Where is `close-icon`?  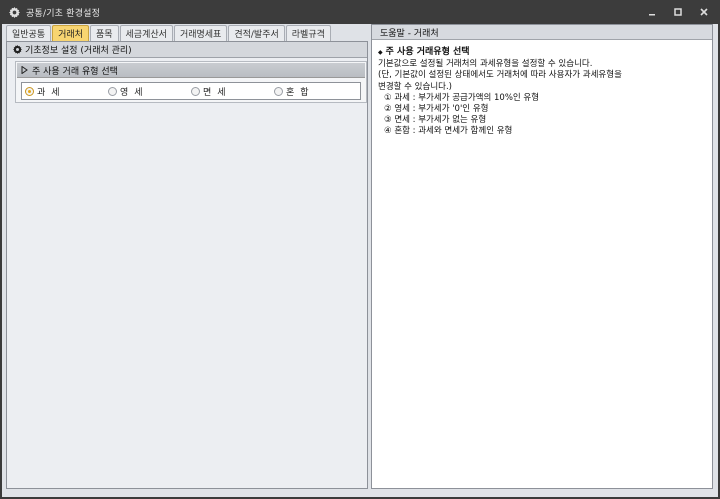
close-icon is located at coordinates (704, 12).